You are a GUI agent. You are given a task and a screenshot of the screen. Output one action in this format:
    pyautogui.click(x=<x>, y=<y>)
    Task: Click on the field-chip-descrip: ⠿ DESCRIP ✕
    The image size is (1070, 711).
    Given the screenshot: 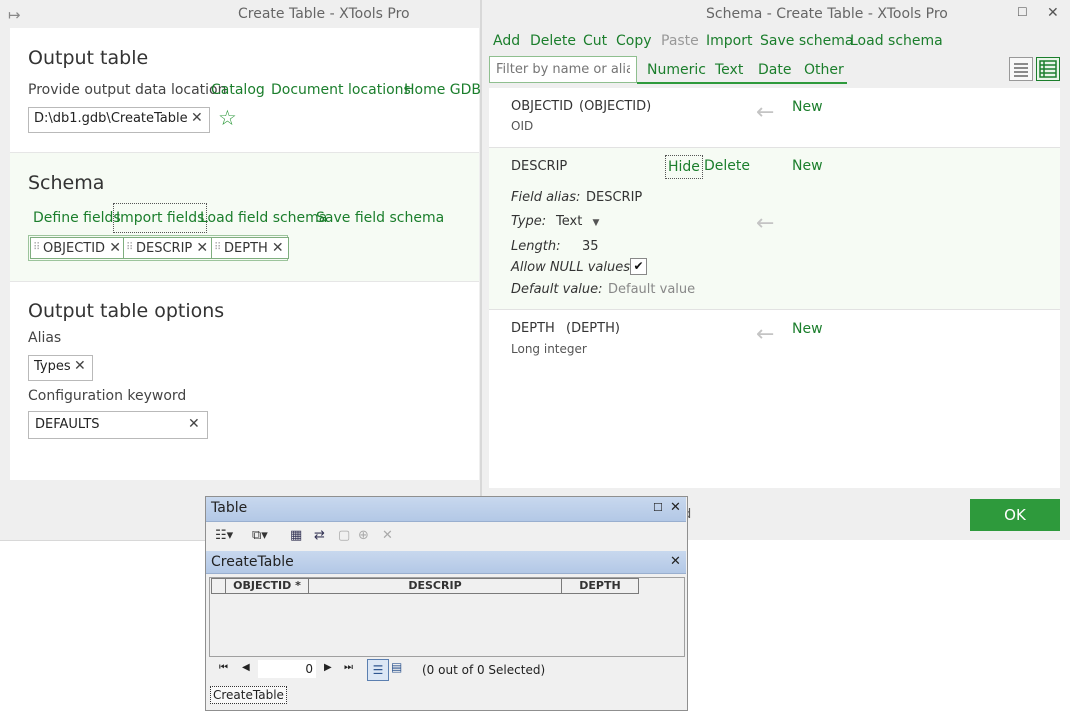 What is the action you would take?
    pyautogui.click(x=168, y=248)
    